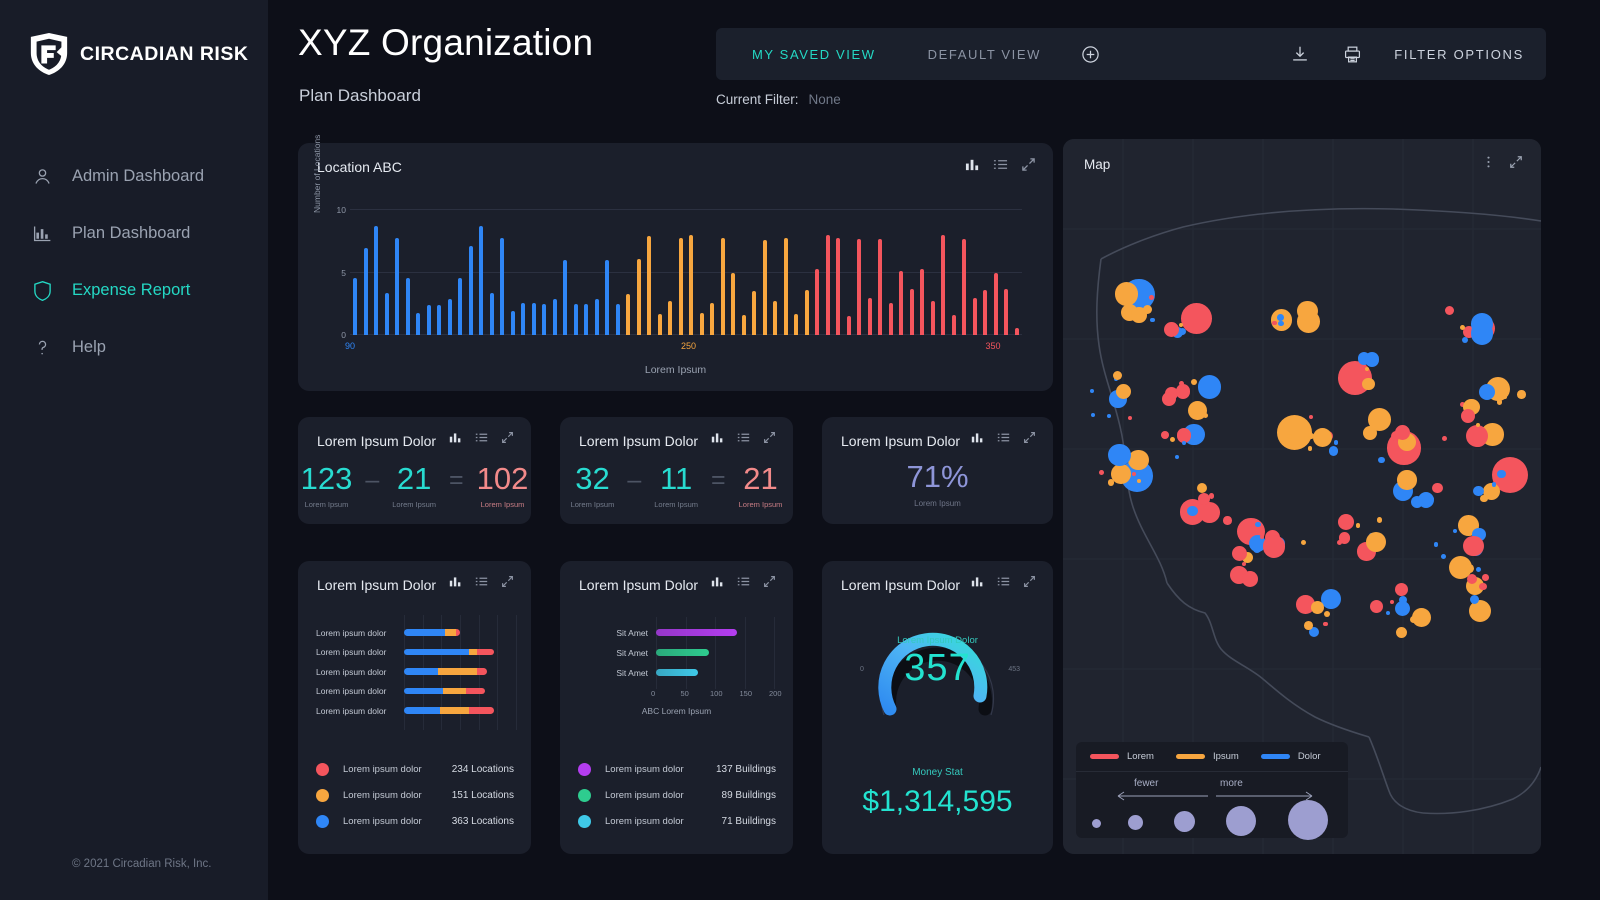 Image resolution: width=1600 pixels, height=900 pixels. What do you see at coordinates (415, 769) in the screenshot?
I see `legend-item: Lorem ipsum dolor 234 Locations` at bounding box center [415, 769].